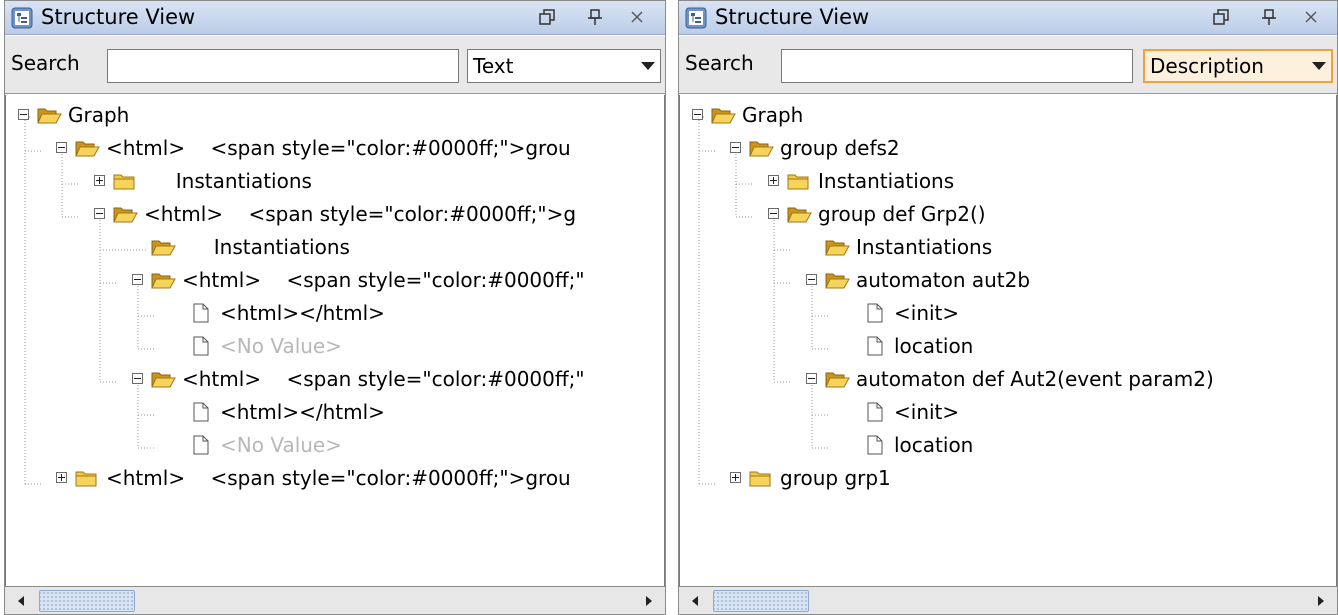 The image size is (1338, 615). Describe the element at coordinates (564, 66) in the screenshot. I see `search-mode-select: Text` at that location.